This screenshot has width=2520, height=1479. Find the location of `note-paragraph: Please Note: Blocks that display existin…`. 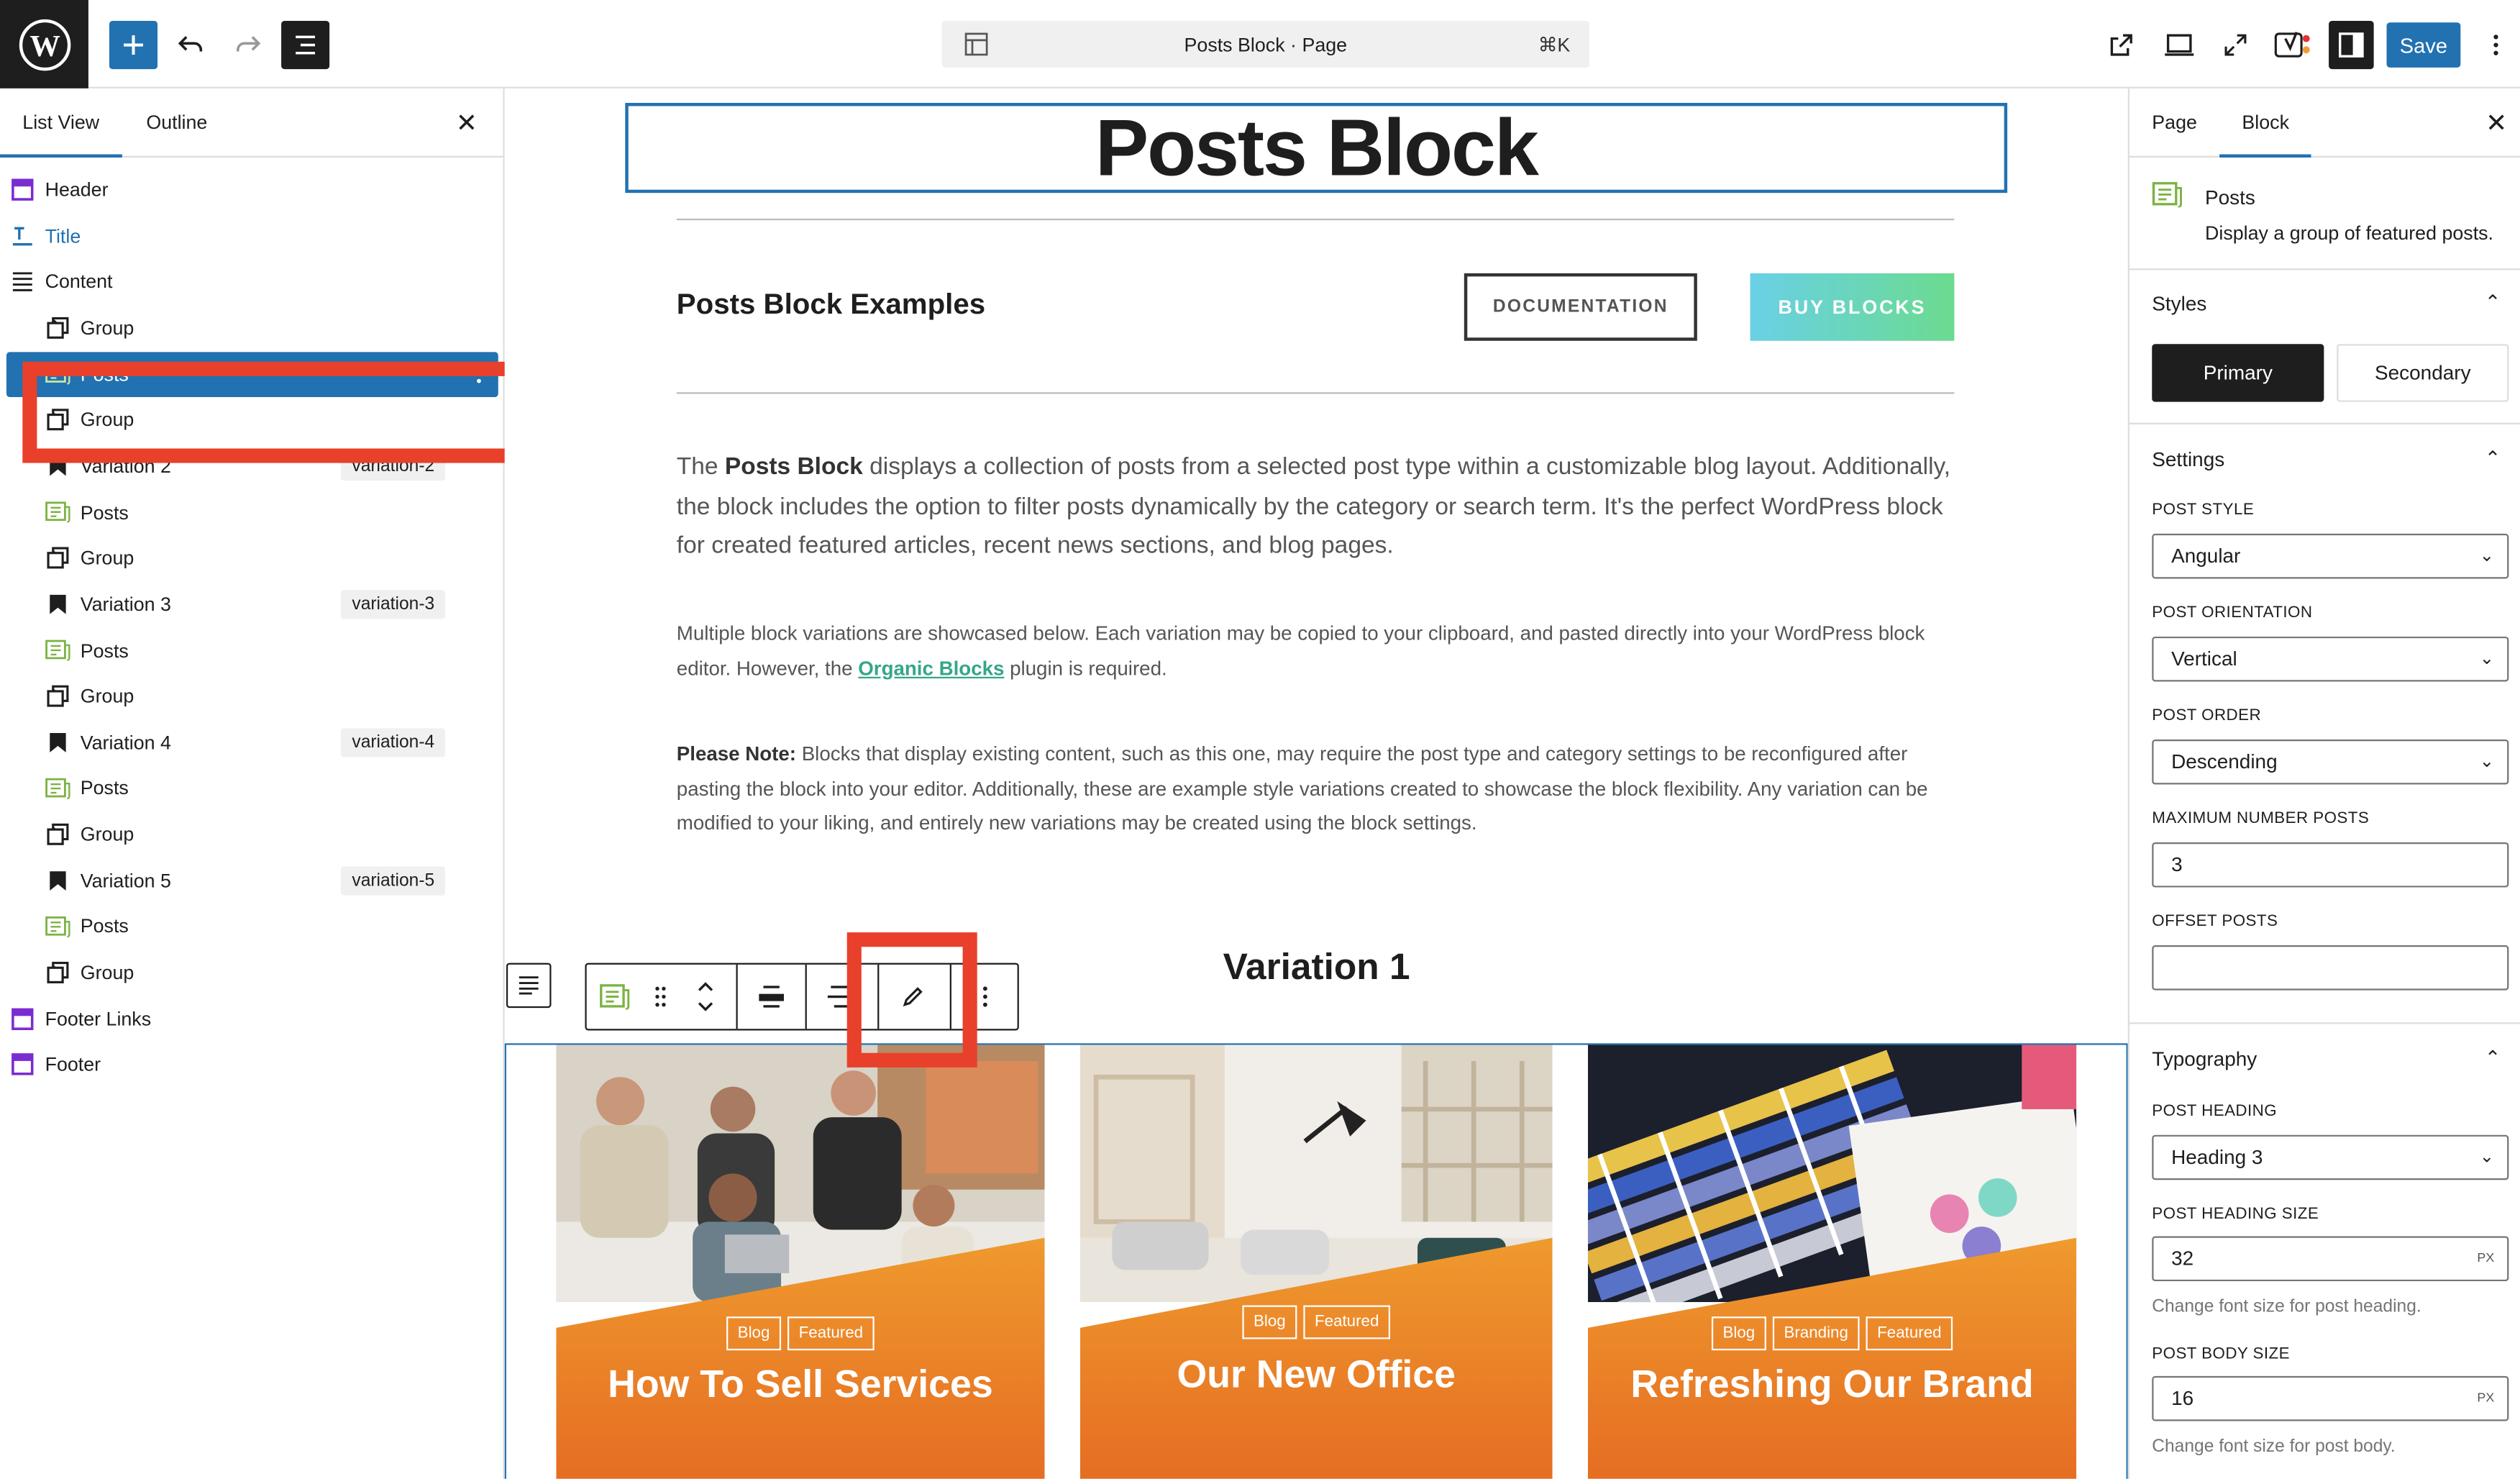

note-paragraph: Please Note: Blocks that display existin… is located at coordinates (1320, 790).